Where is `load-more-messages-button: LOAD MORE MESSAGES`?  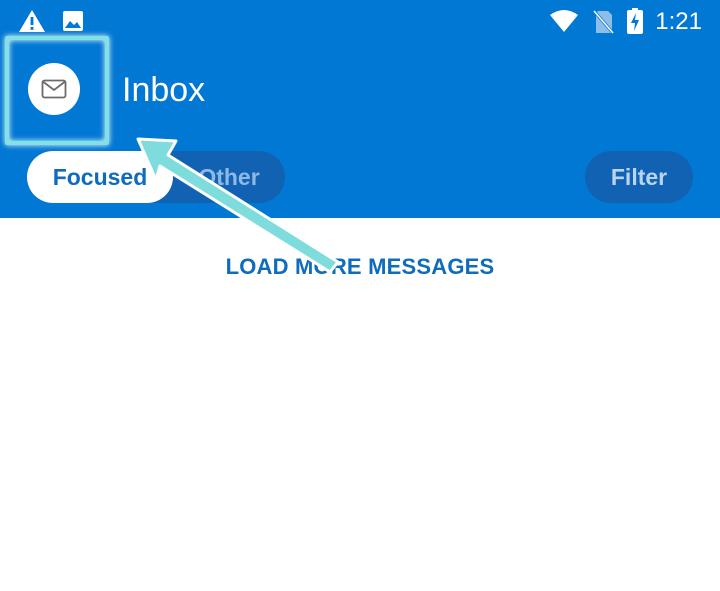 load-more-messages-button: LOAD MORE MESSAGES is located at coordinates (360, 267).